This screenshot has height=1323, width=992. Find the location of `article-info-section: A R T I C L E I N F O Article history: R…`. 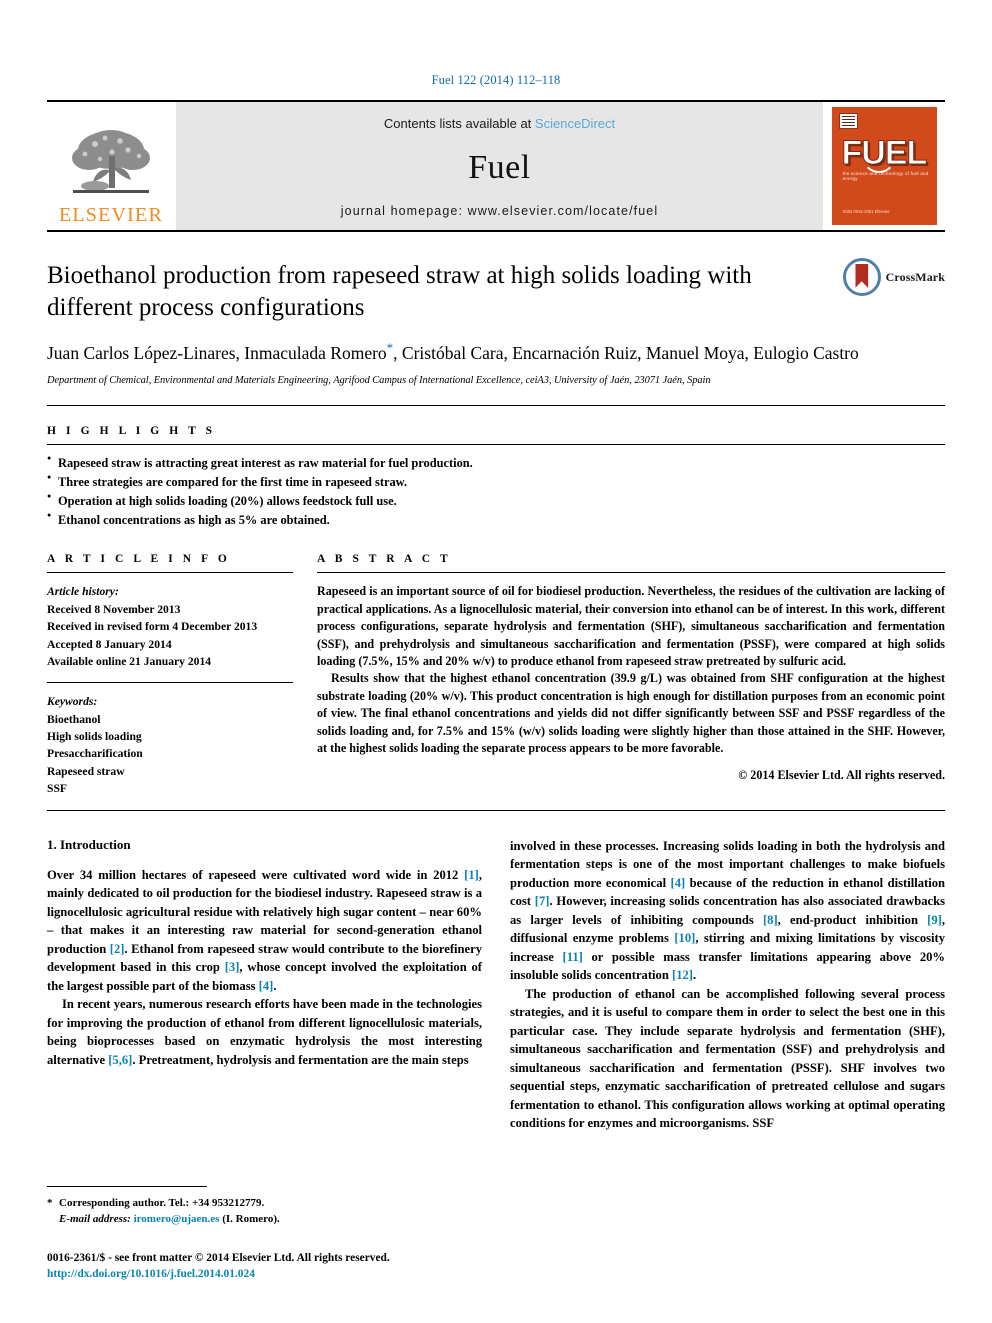

article-info-section: A R T I C L E I N F O Article history: R… is located at coordinates (170, 675).